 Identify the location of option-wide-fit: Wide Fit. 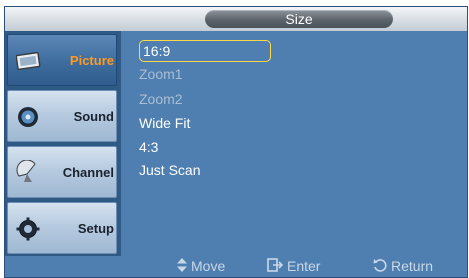
(254, 123).